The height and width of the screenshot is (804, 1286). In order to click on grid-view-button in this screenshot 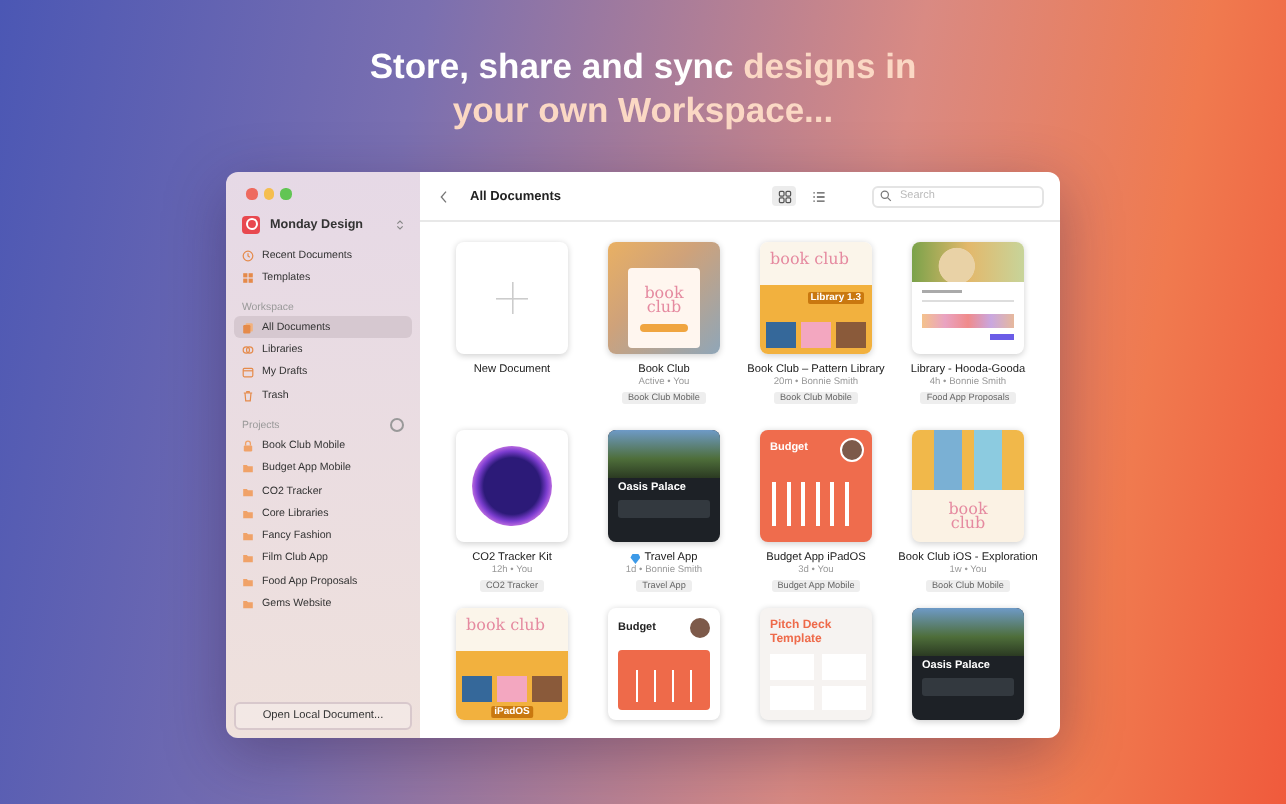, I will do `click(784, 196)`.